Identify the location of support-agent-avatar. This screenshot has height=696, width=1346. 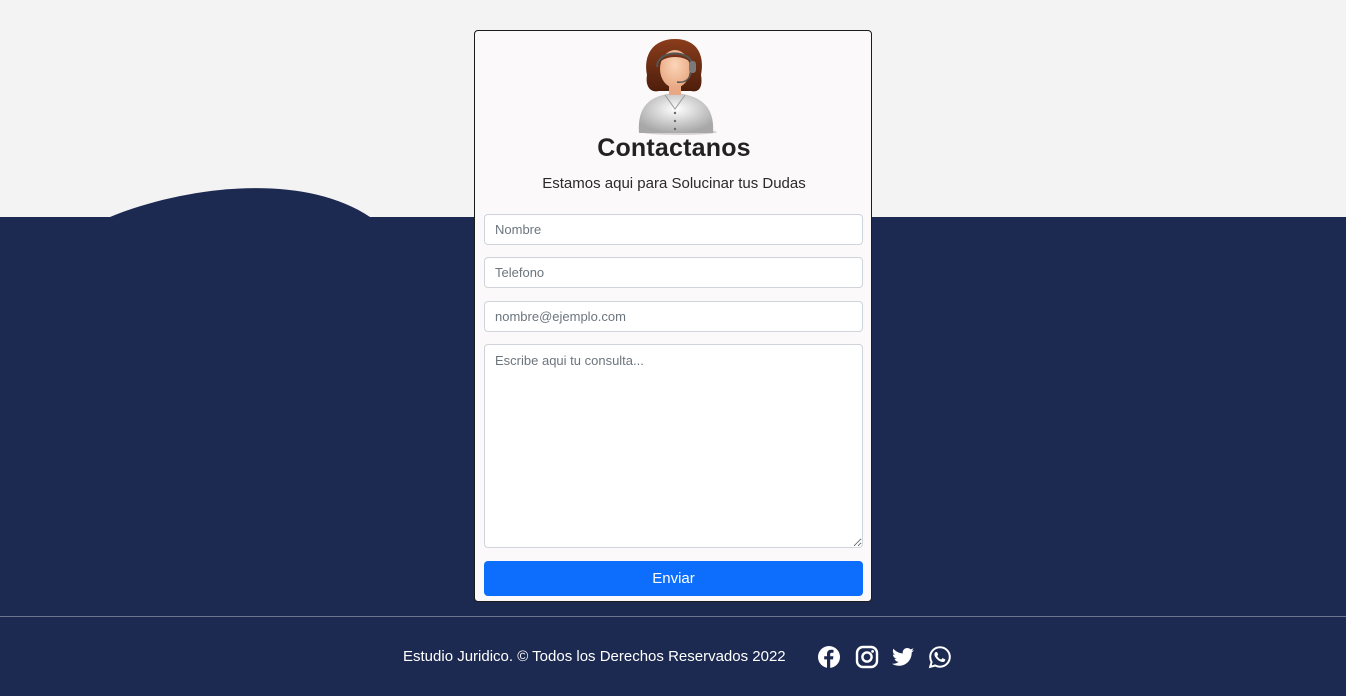
(677, 87).